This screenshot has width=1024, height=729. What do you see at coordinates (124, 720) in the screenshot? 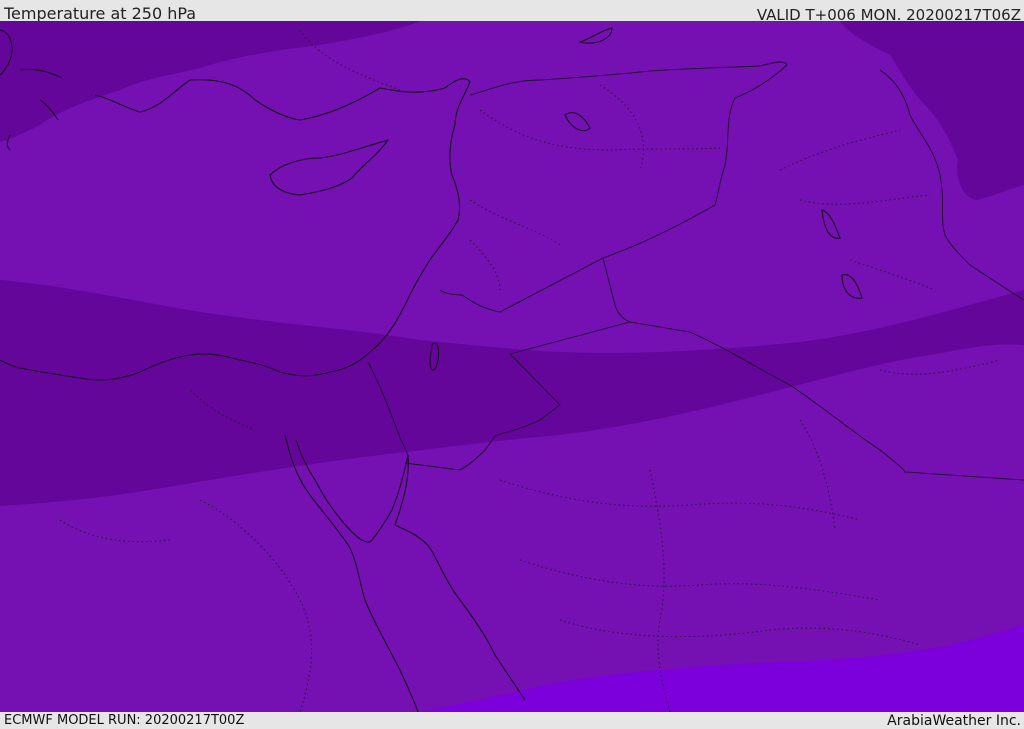
I see `model-run-label: ECMWF MODEL RUN: 20200217T00Z` at bounding box center [124, 720].